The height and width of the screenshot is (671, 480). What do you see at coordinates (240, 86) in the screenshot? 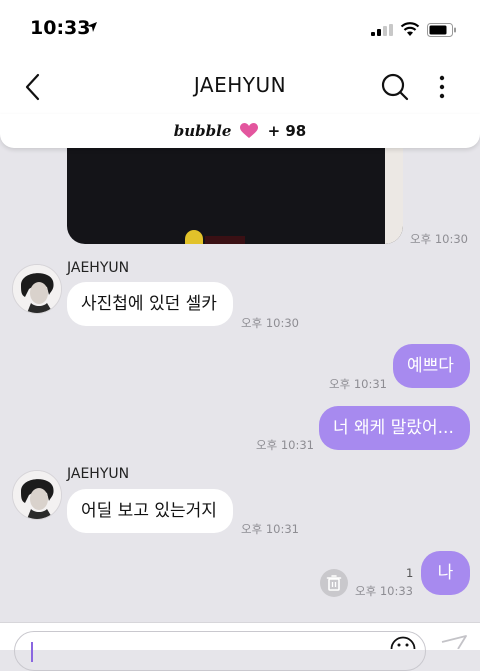
I see `chat-header: JAEHYUN` at bounding box center [240, 86].